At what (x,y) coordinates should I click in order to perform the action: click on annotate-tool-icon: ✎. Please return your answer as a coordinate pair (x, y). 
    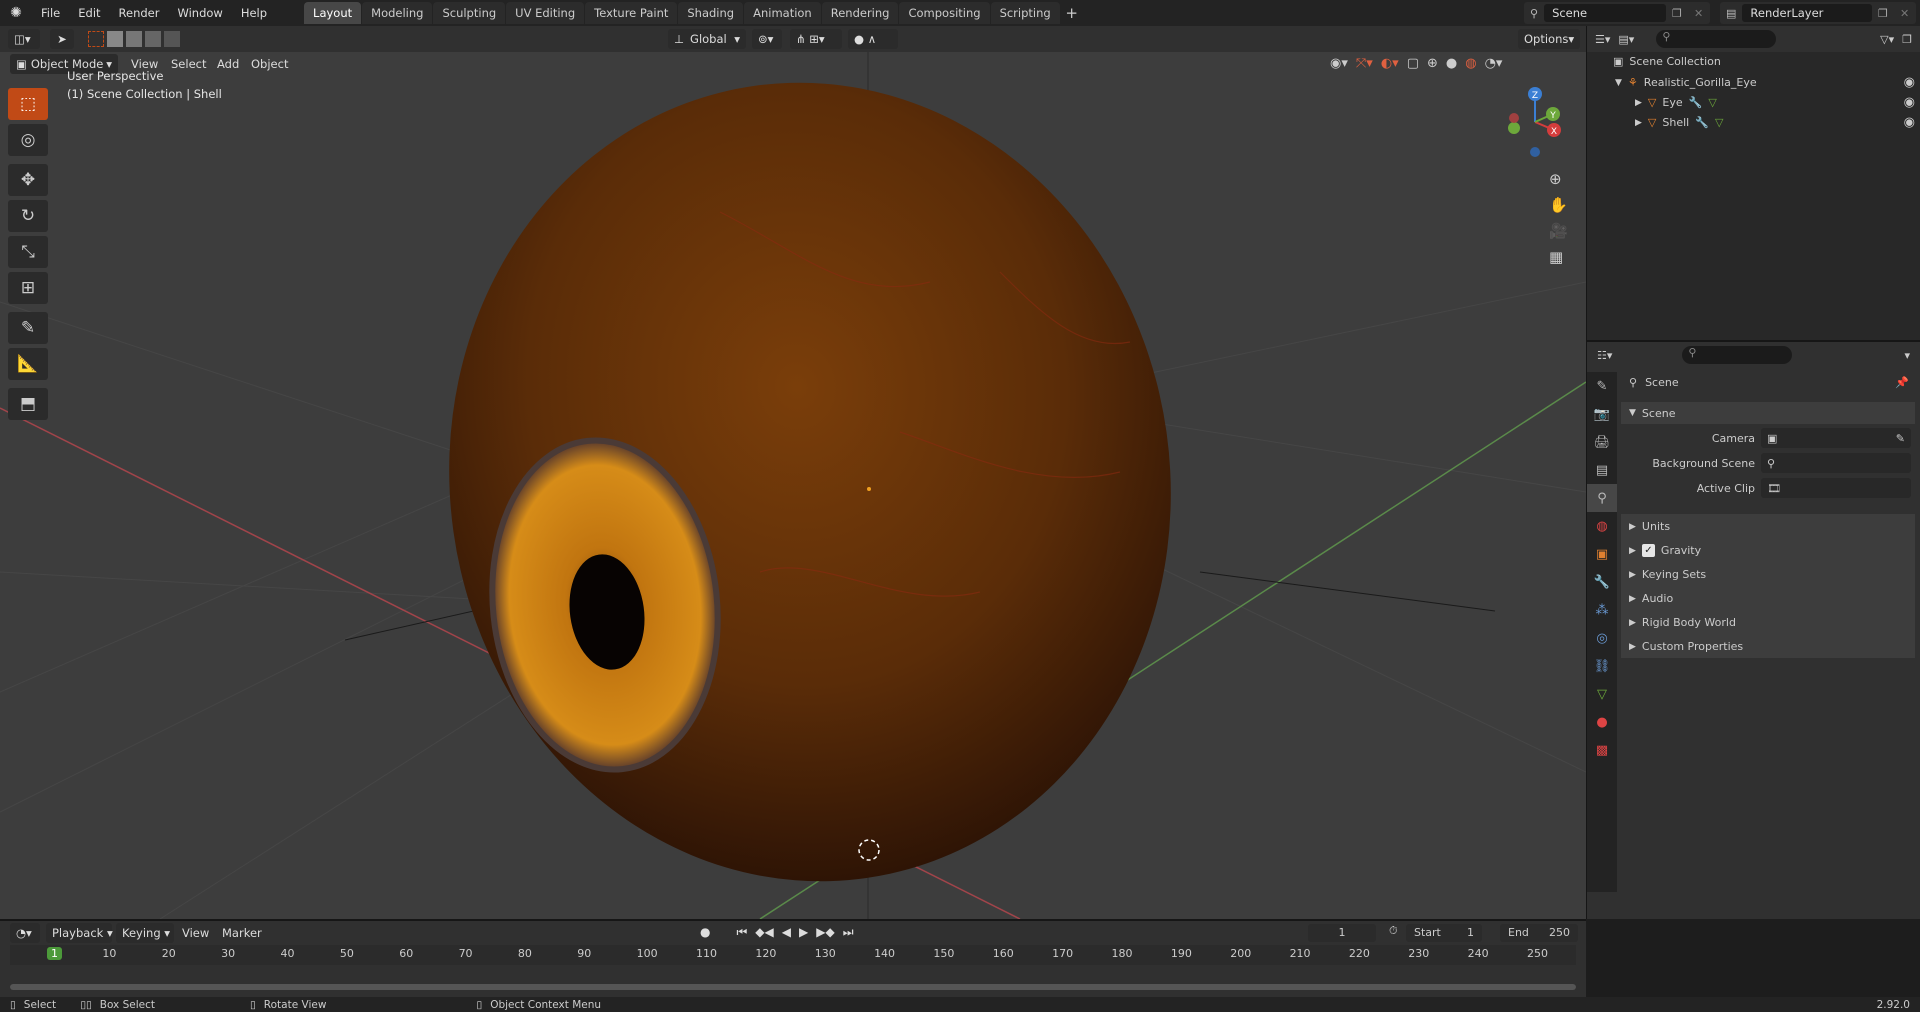
    Looking at the image, I should click on (28, 328).